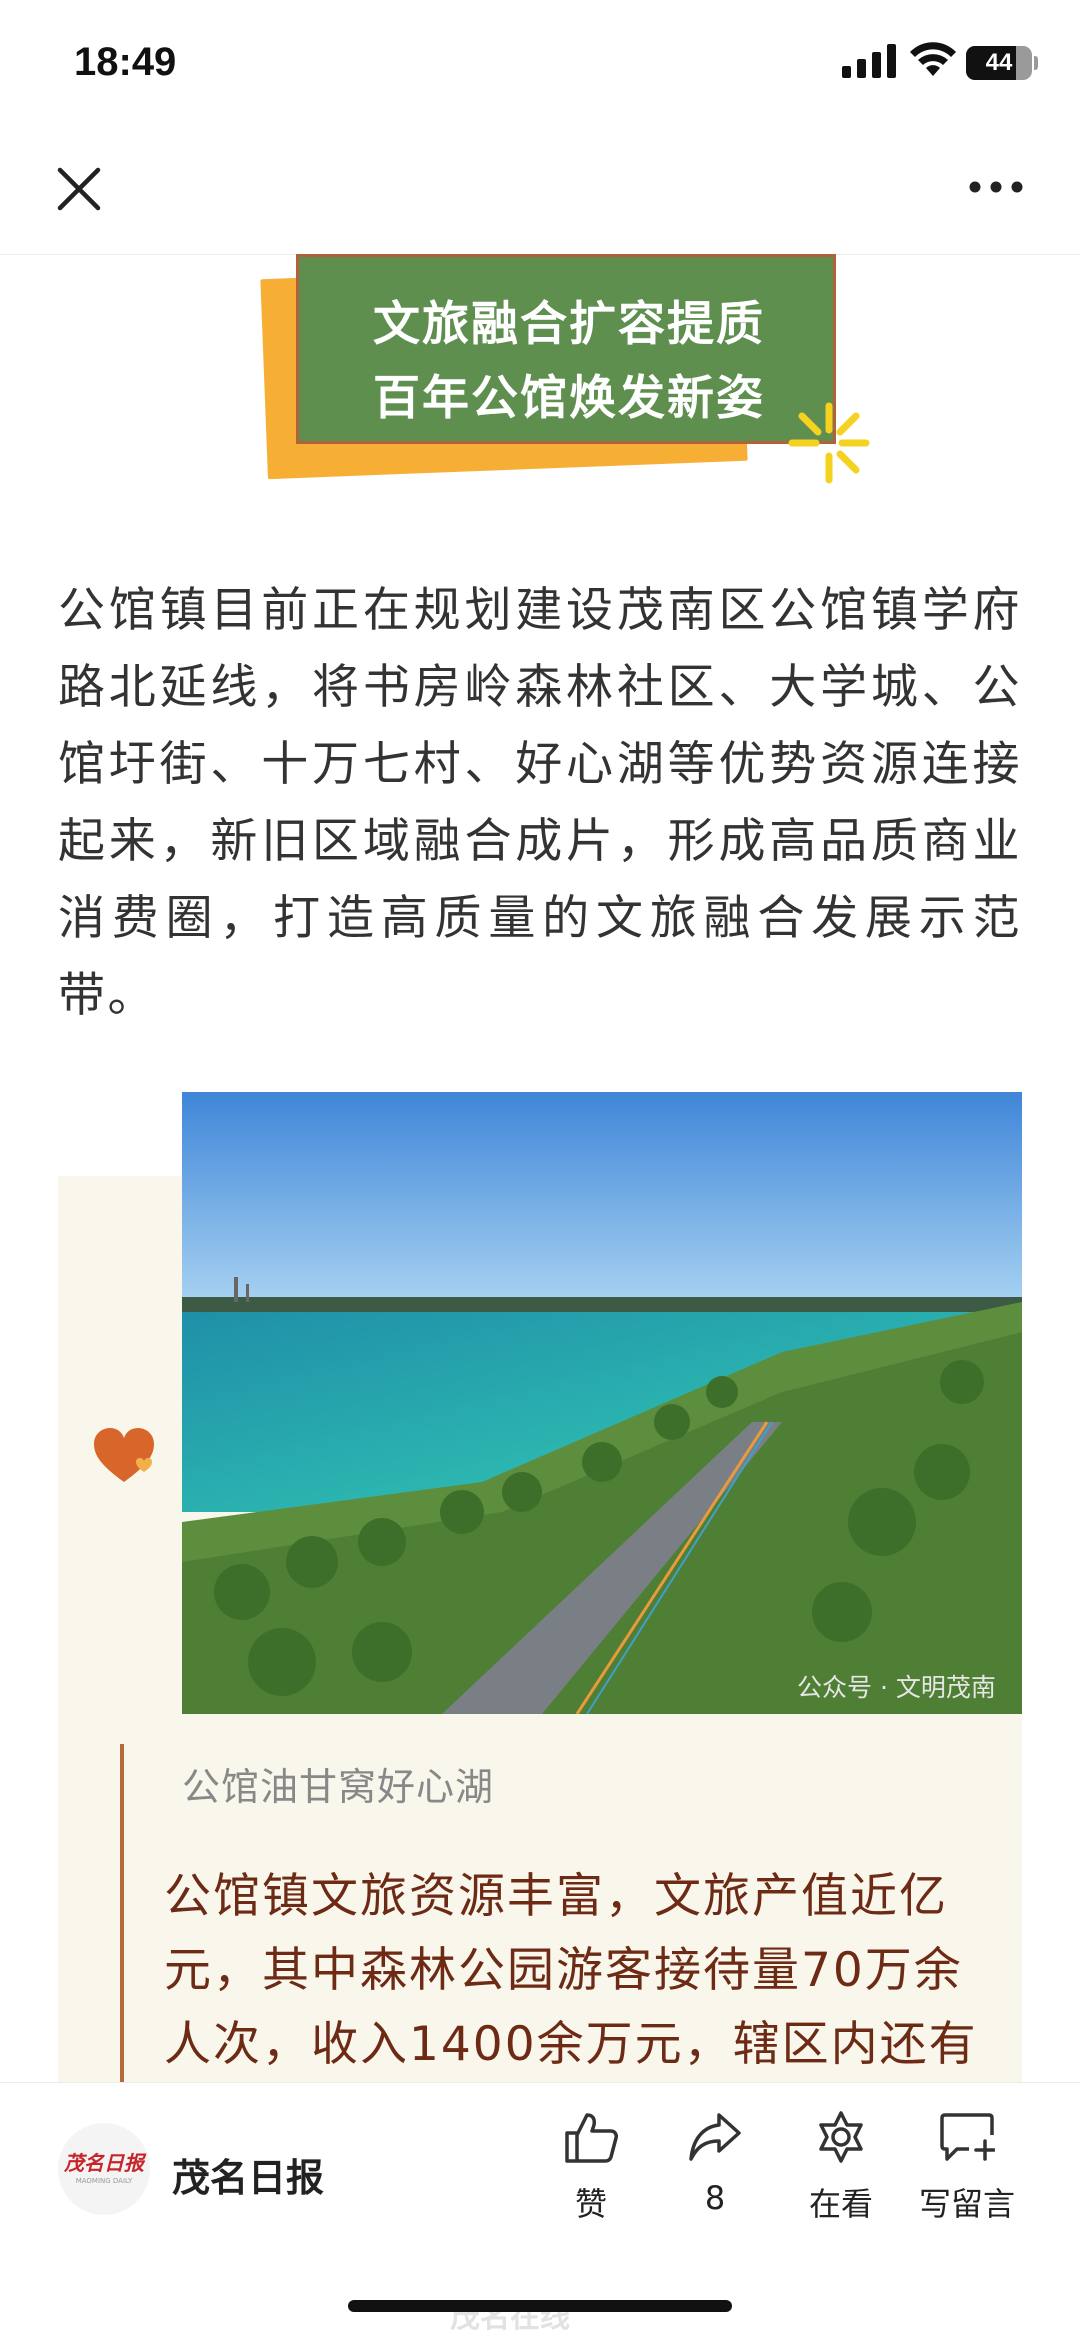  I want to click on publisher-name: 茂名日报, so click(248, 2174).